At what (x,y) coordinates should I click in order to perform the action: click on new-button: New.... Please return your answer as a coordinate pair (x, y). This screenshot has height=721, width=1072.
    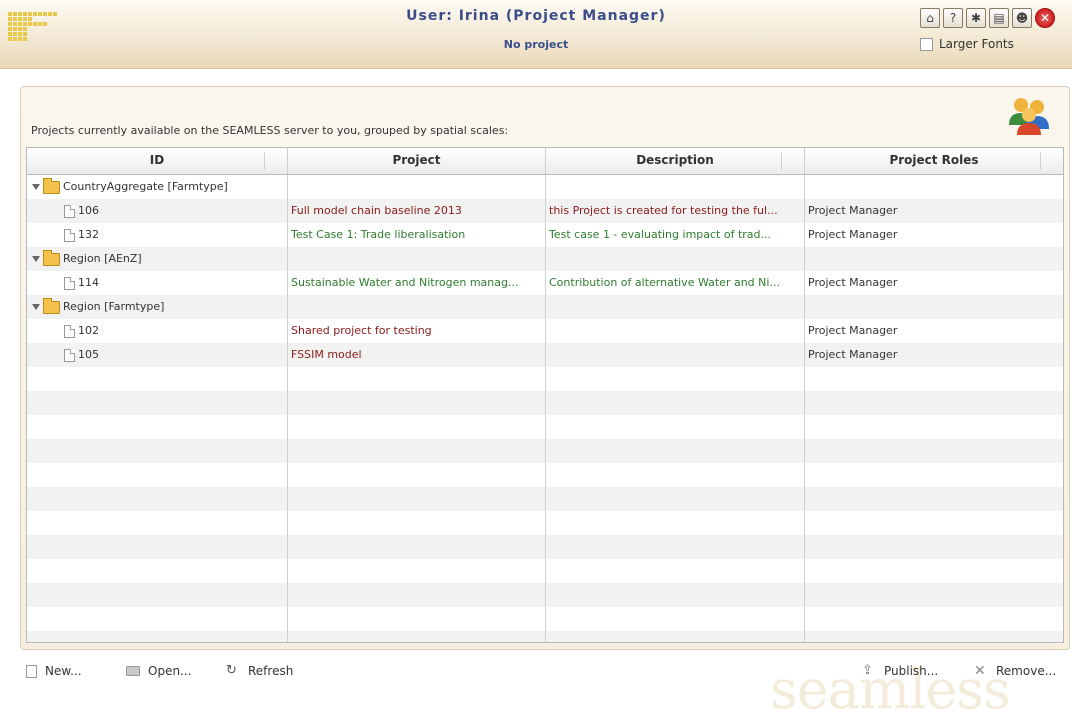
    Looking at the image, I should click on (54, 671).